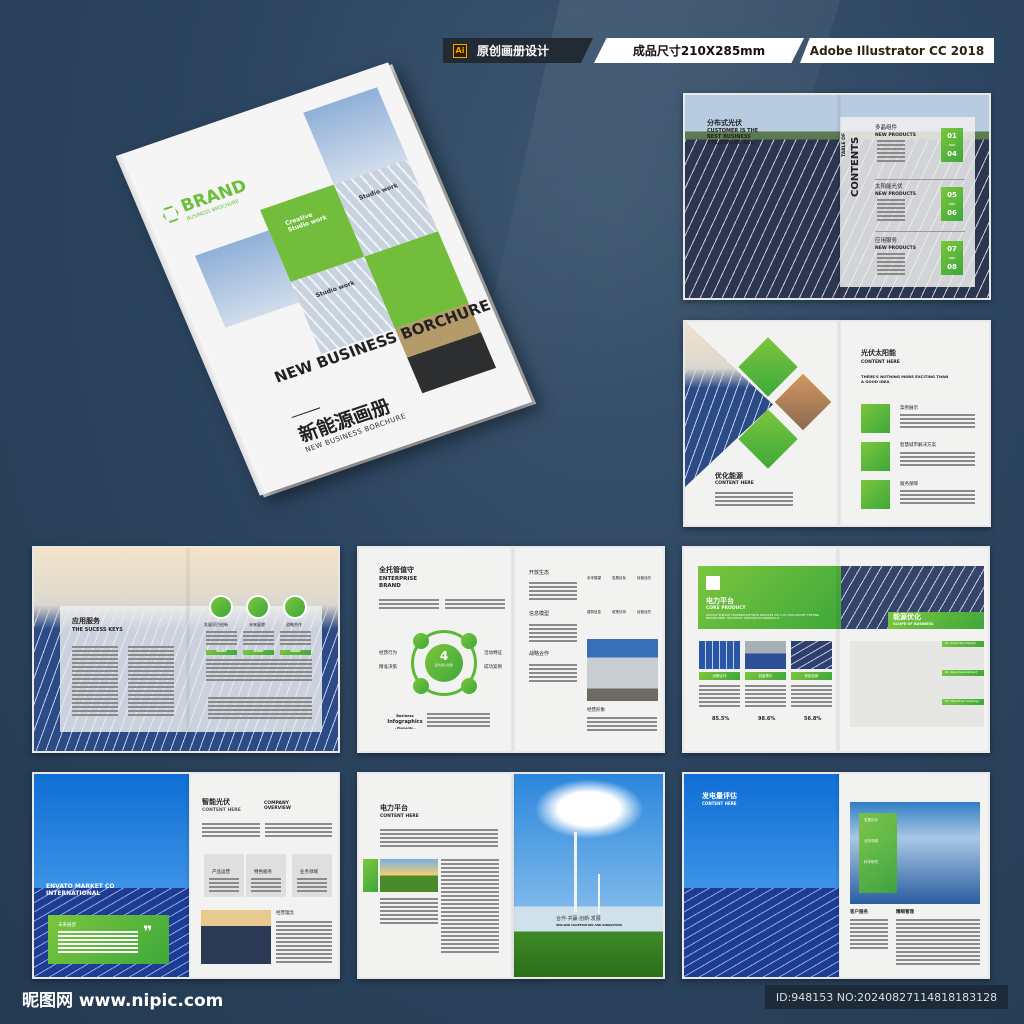  I want to click on rooftop-photo, so click(236, 937).